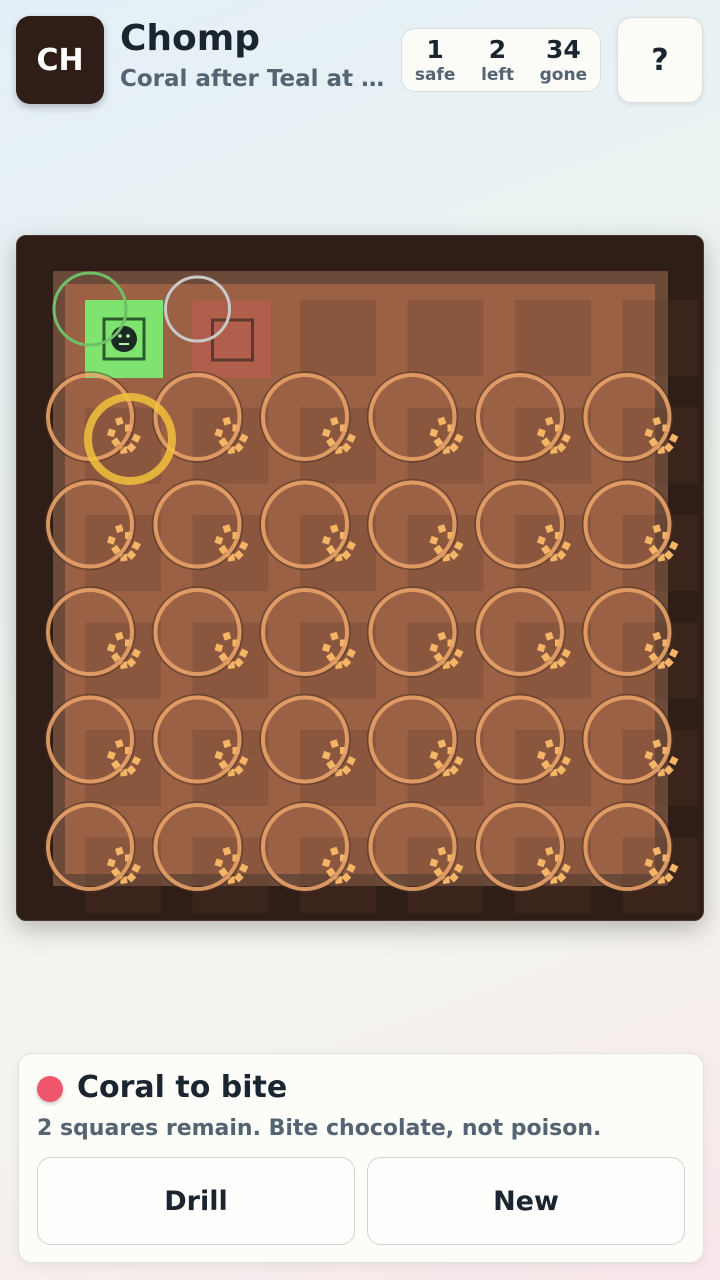 This screenshot has height=1280, width=720. Describe the element at coordinates (563, 49) in the screenshot. I see `stat-gone-value: 34` at that location.